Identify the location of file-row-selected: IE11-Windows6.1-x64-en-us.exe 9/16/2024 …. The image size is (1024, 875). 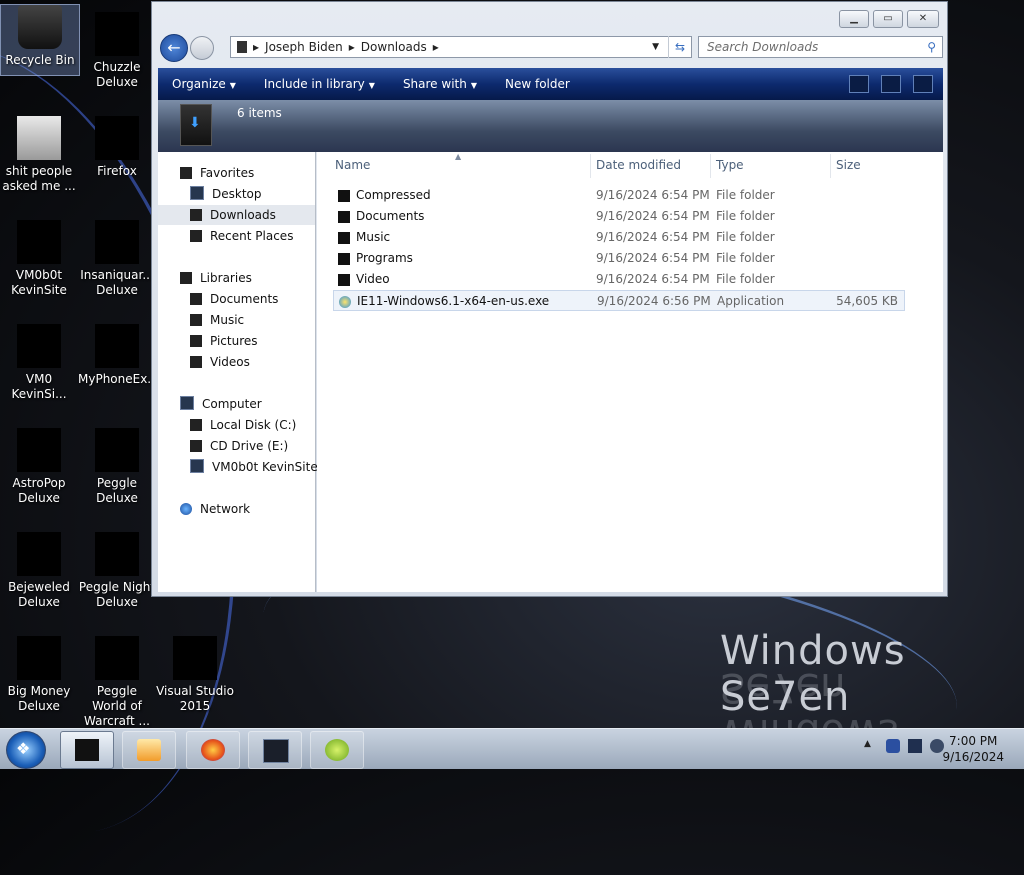
(619, 300).